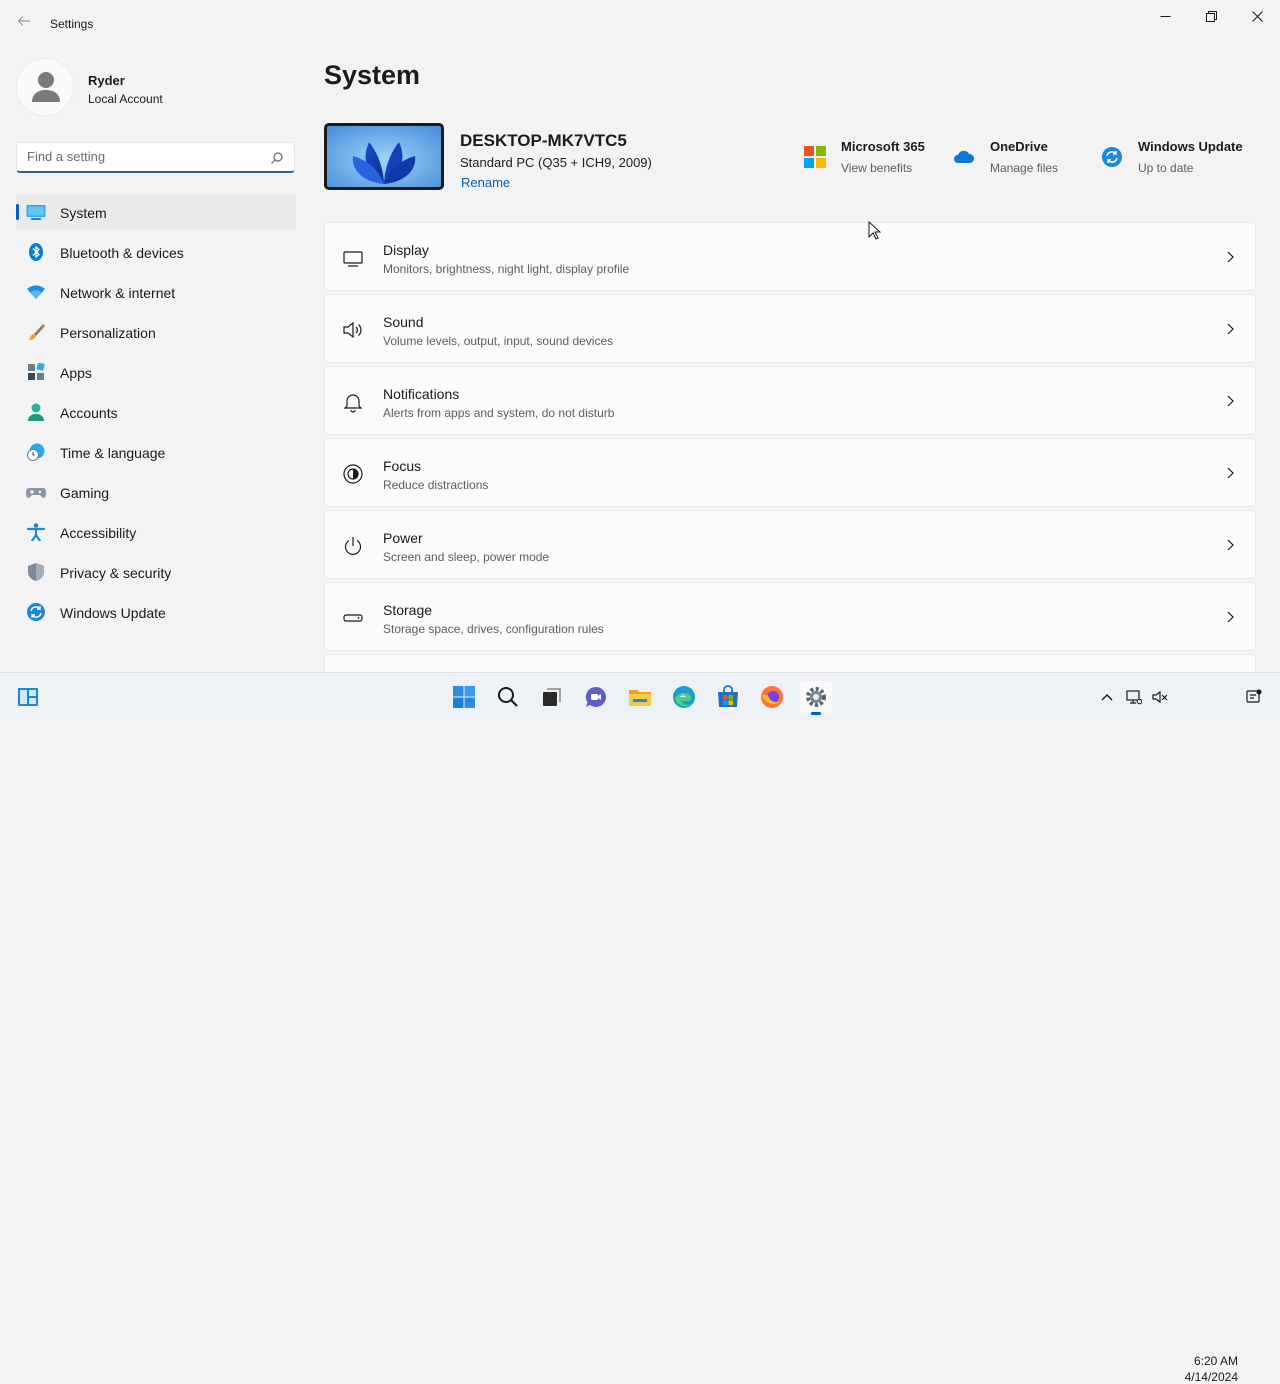 The width and height of the screenshot is (1280, 1384). I want to click on power-card: Power Screen and sleep, power mode, so click(790, 544).